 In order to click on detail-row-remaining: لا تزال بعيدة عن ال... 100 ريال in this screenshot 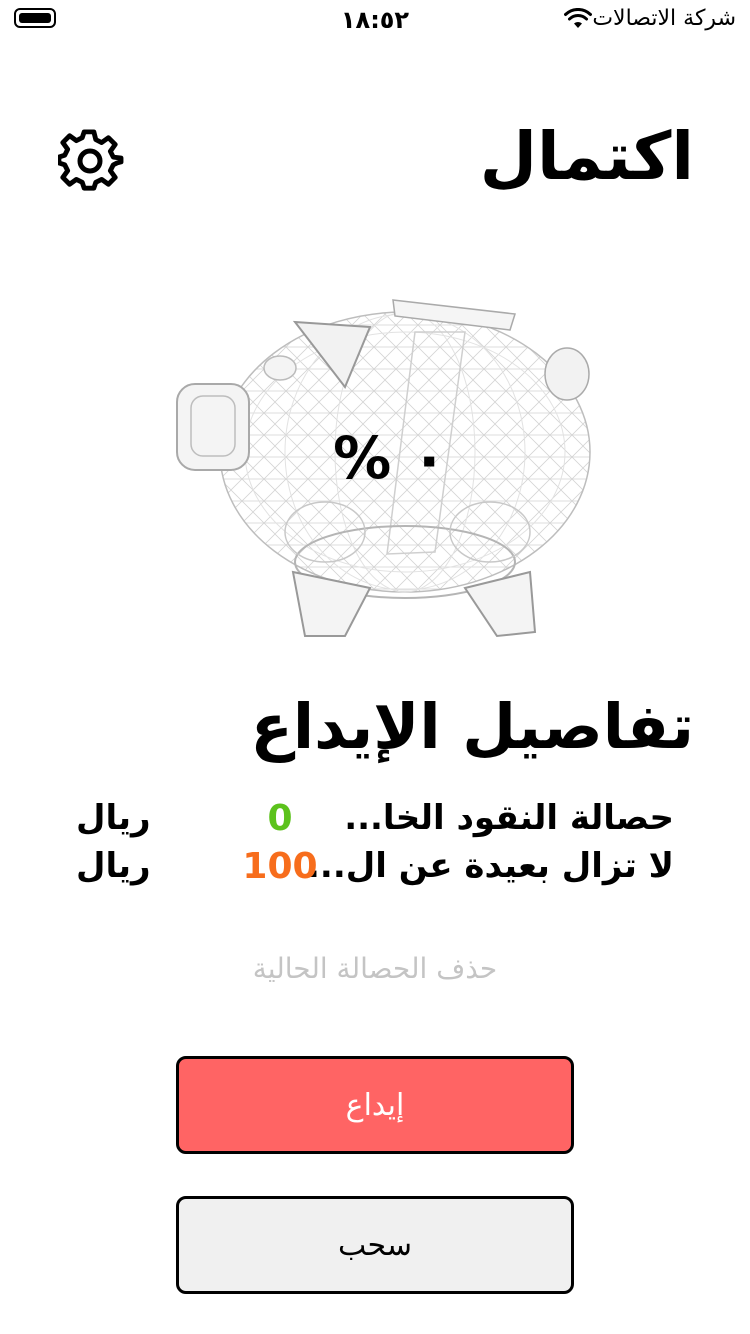, I will do `click(375, 871)`.